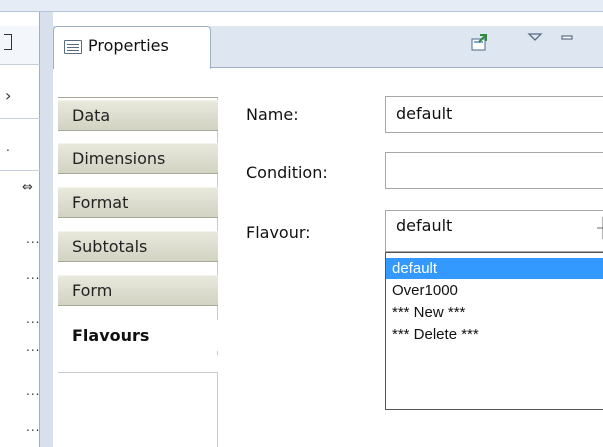 Image resolution: width=603 pixels, height=447 pixels. What do you see at coordinates (138, 84) in the screenshot?
I see `tab-column-top` at bounding box center [138, 84].